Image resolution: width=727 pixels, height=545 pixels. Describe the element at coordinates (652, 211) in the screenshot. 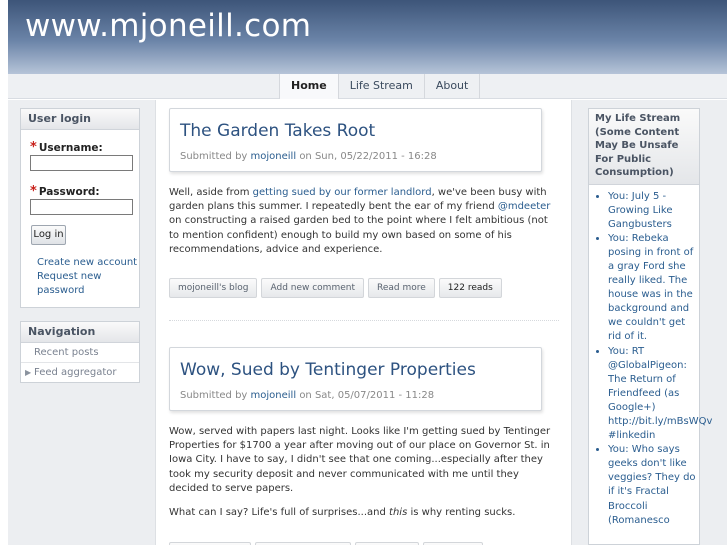

I see `list-item: You: July 5 - Growing Like Gangbusters` at that location.